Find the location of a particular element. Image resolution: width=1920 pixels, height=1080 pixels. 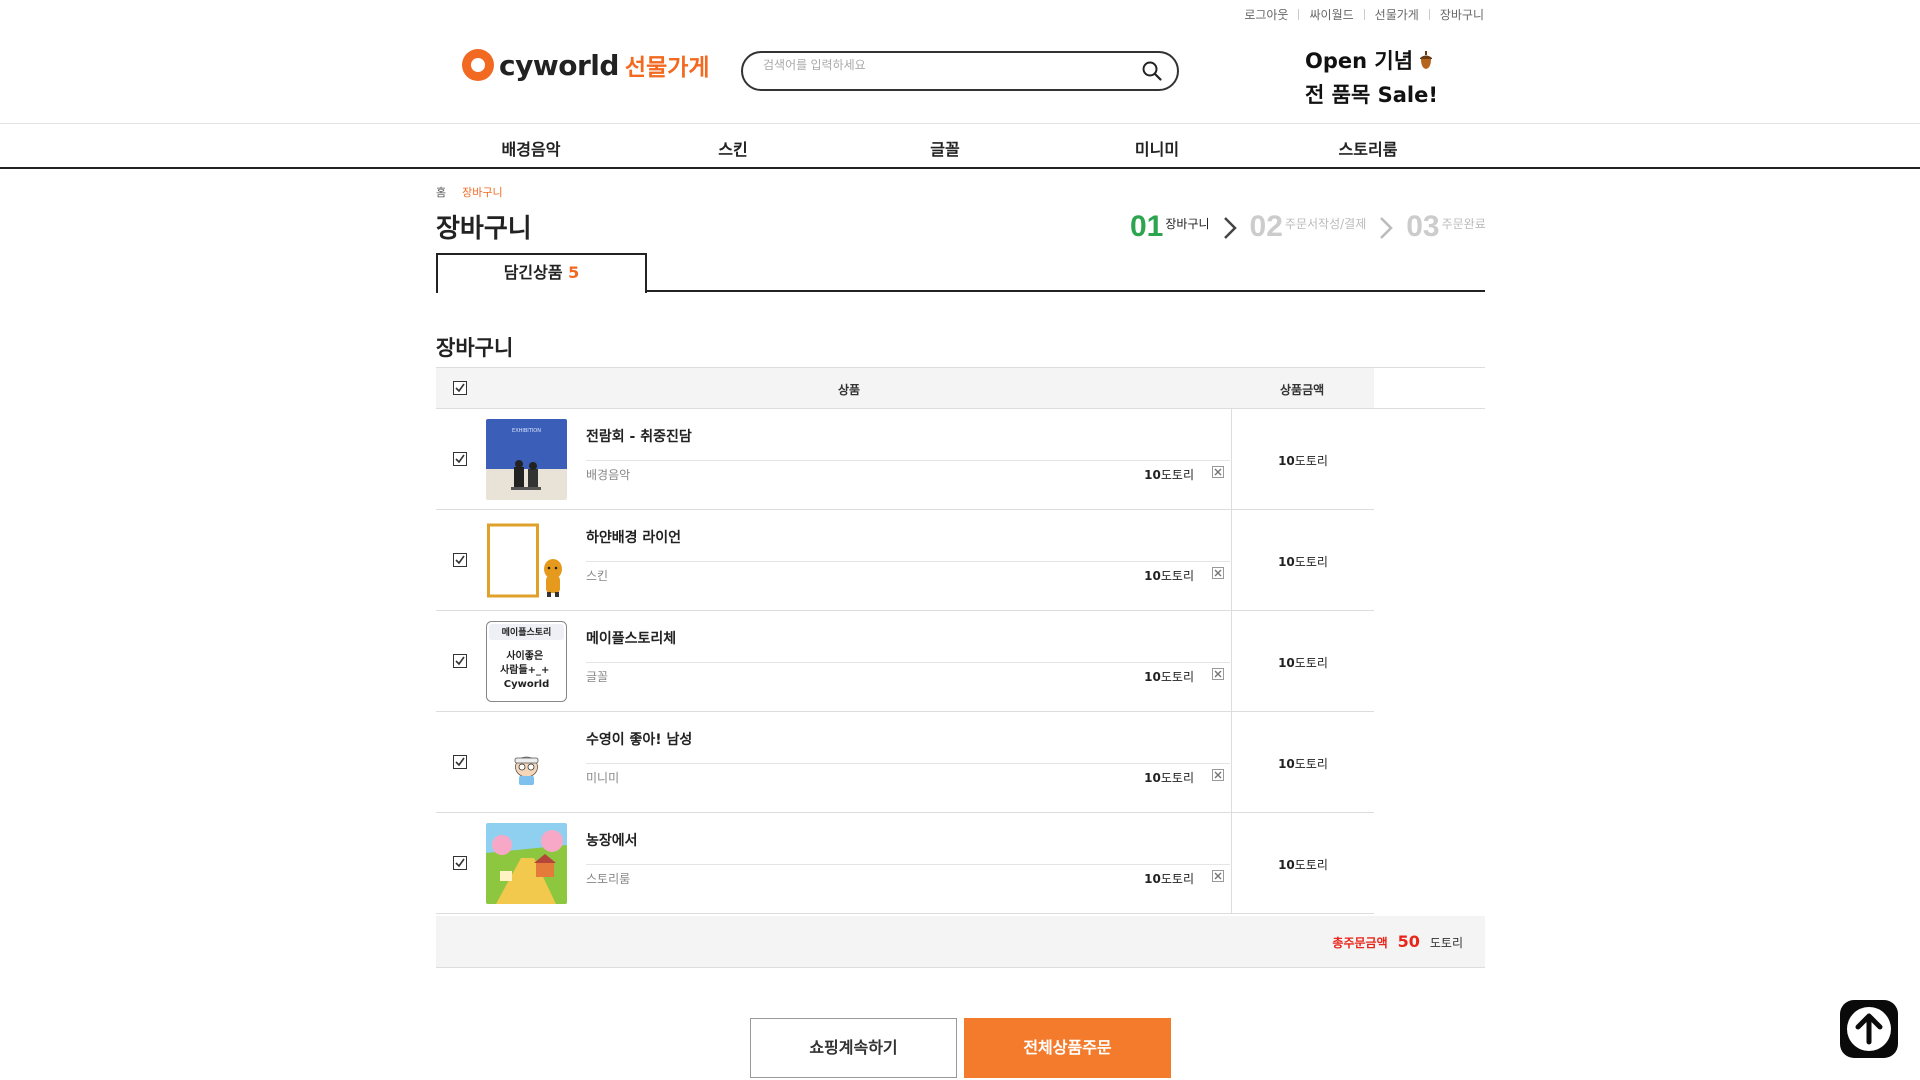

storyroom-thumbnail is located at coordinates (526, 863).